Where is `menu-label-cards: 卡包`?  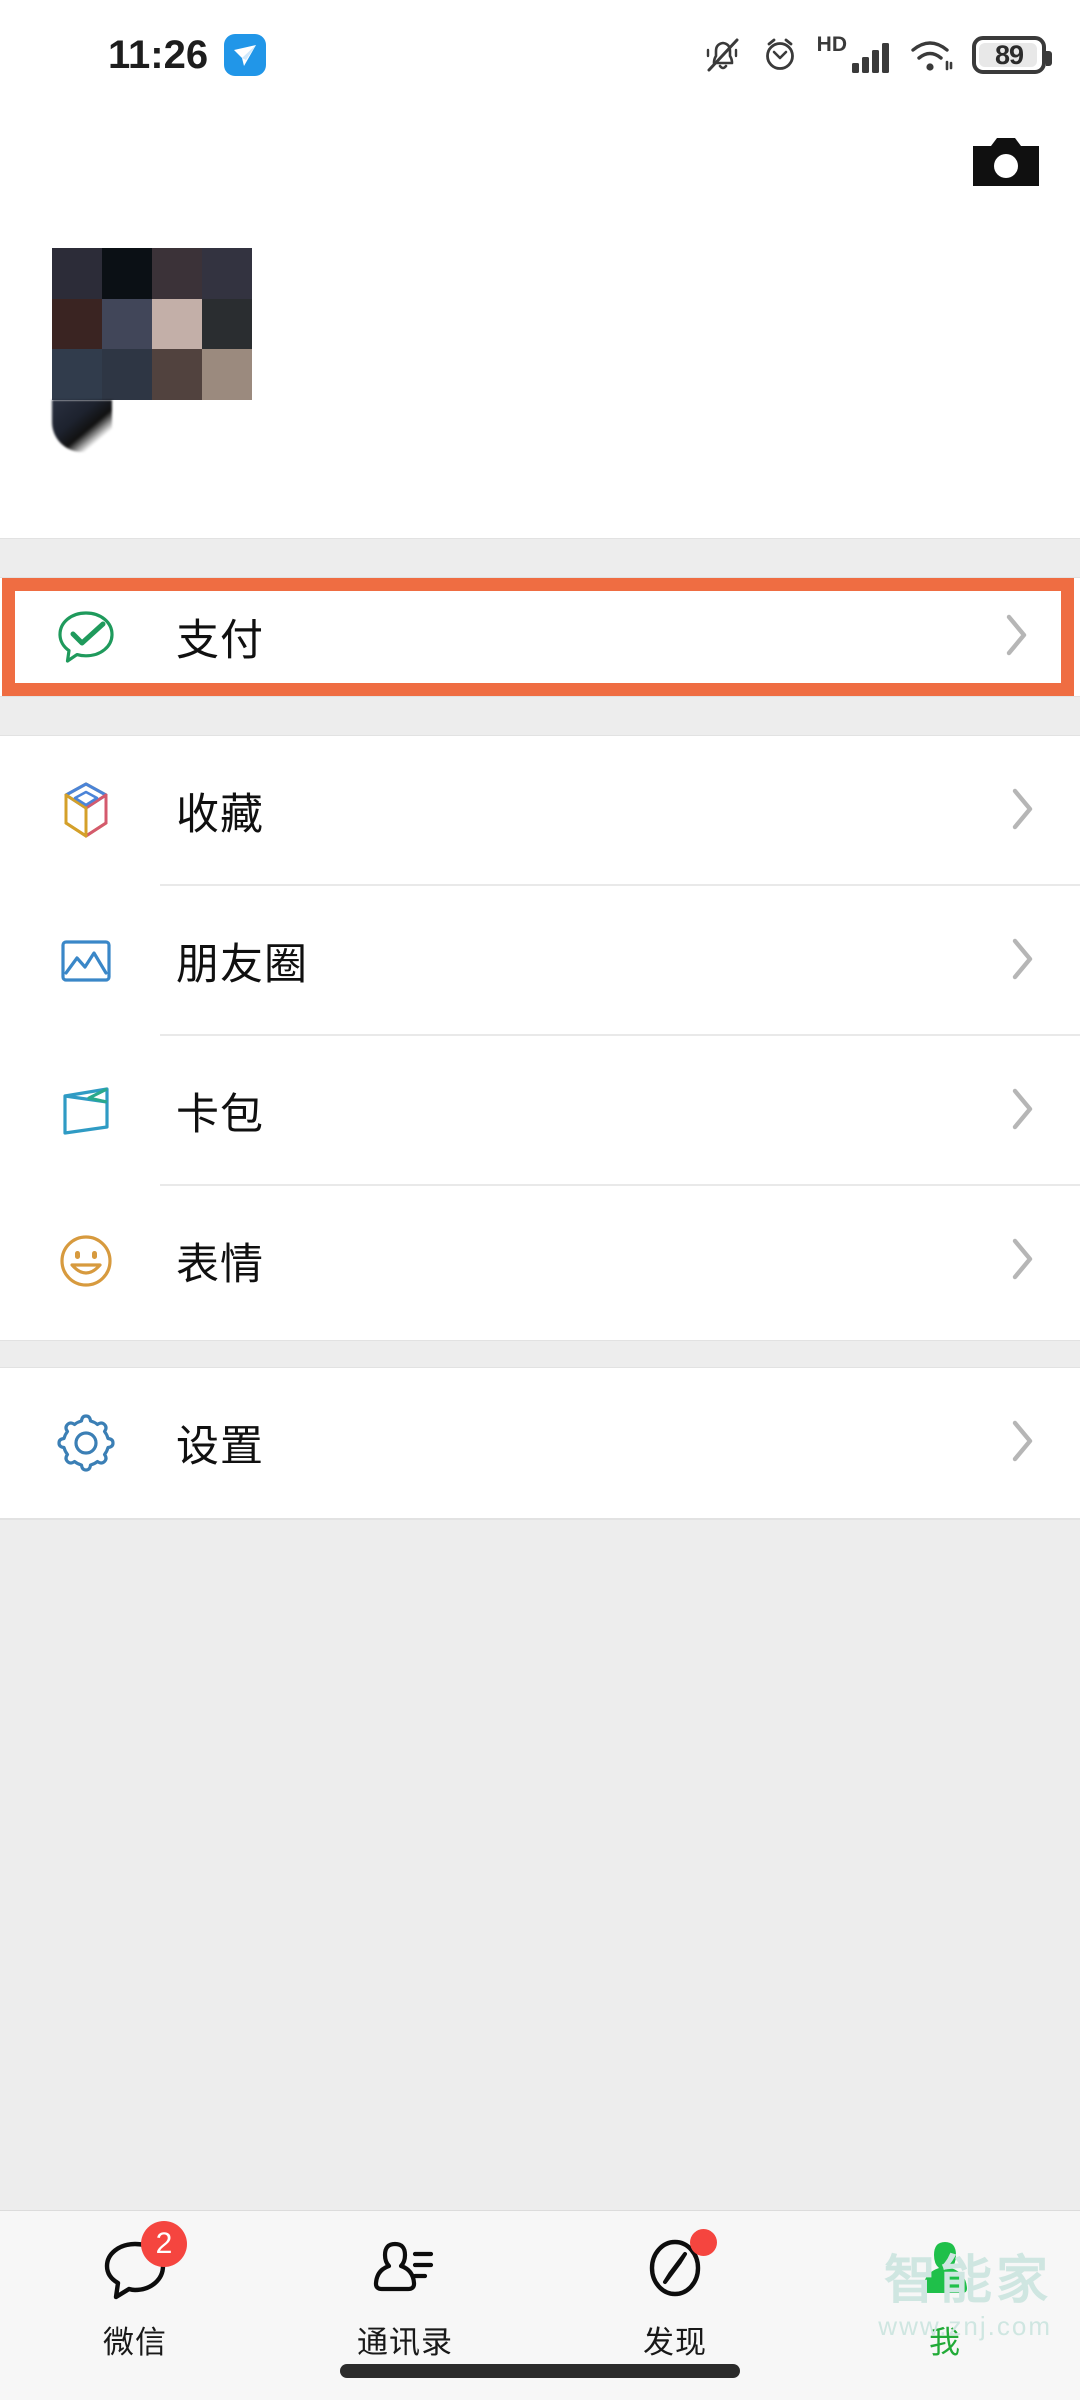
menu-label-cards: 卡包 is located at coordinates (220, 1115).